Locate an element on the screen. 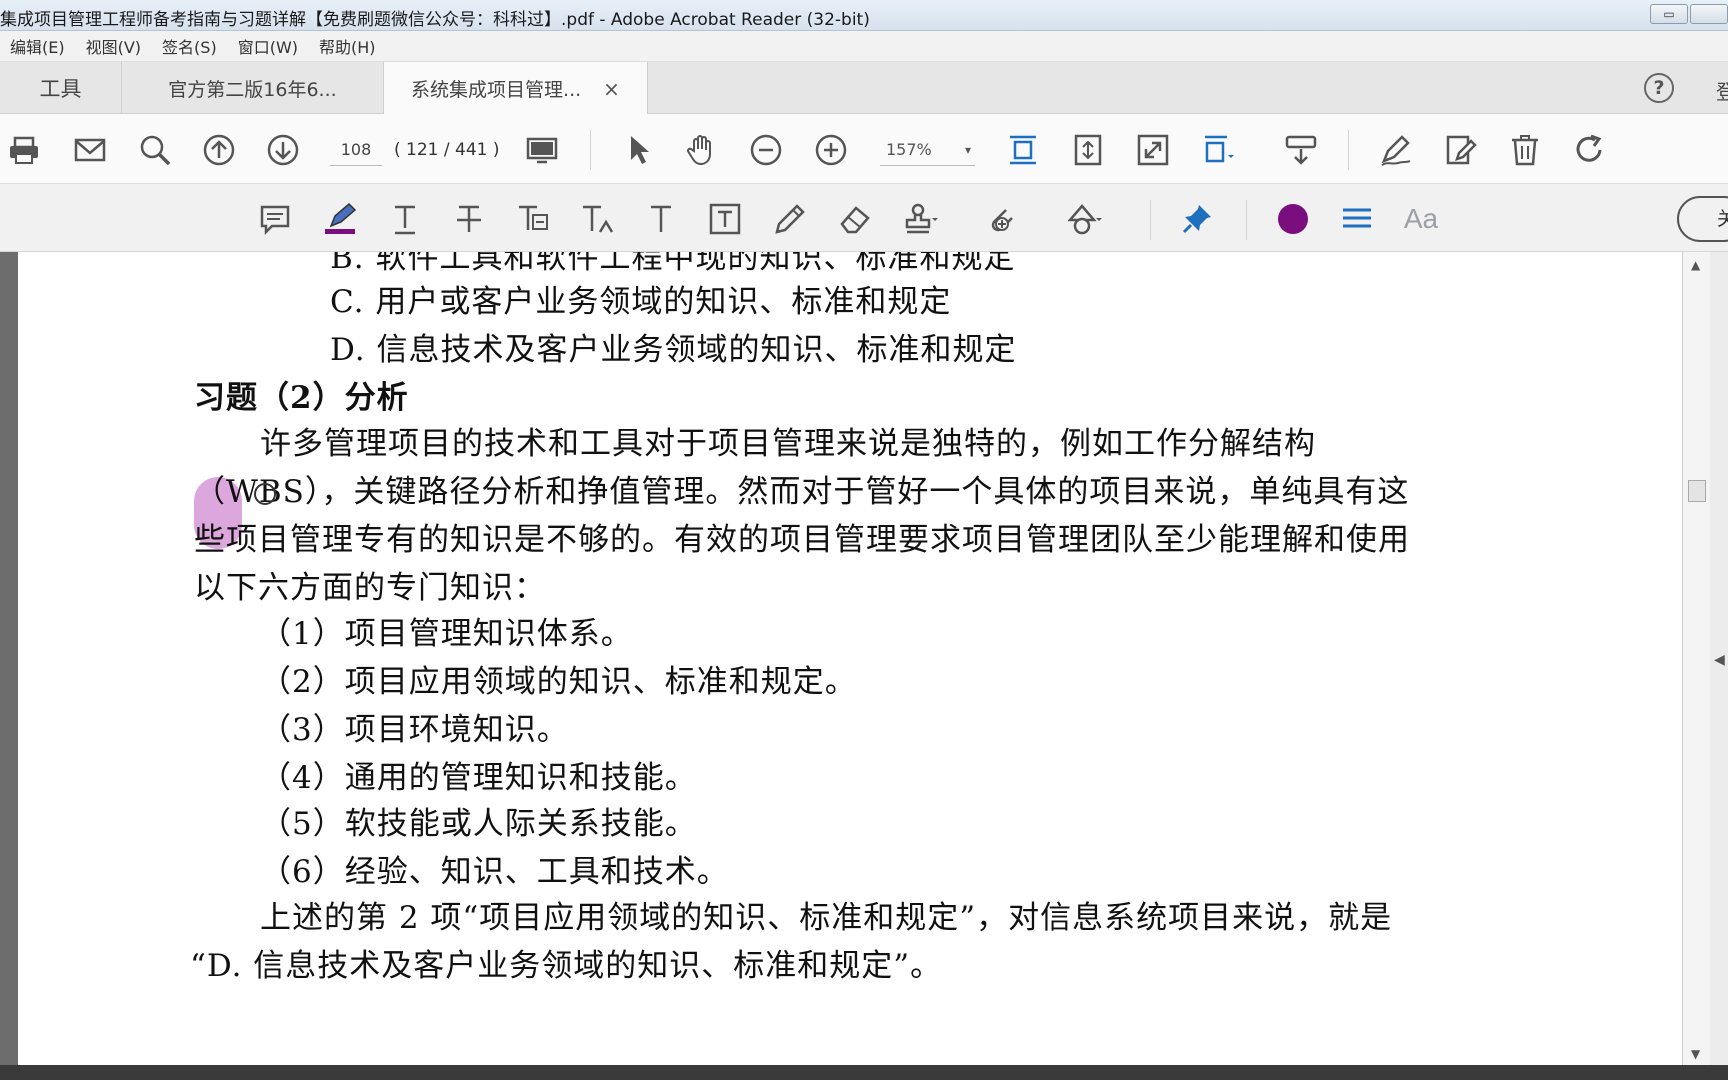 This screenshot has width=1728, height=1080. tab-document-2: 系统集成项目管理... × is located at coordinates (516, 88).